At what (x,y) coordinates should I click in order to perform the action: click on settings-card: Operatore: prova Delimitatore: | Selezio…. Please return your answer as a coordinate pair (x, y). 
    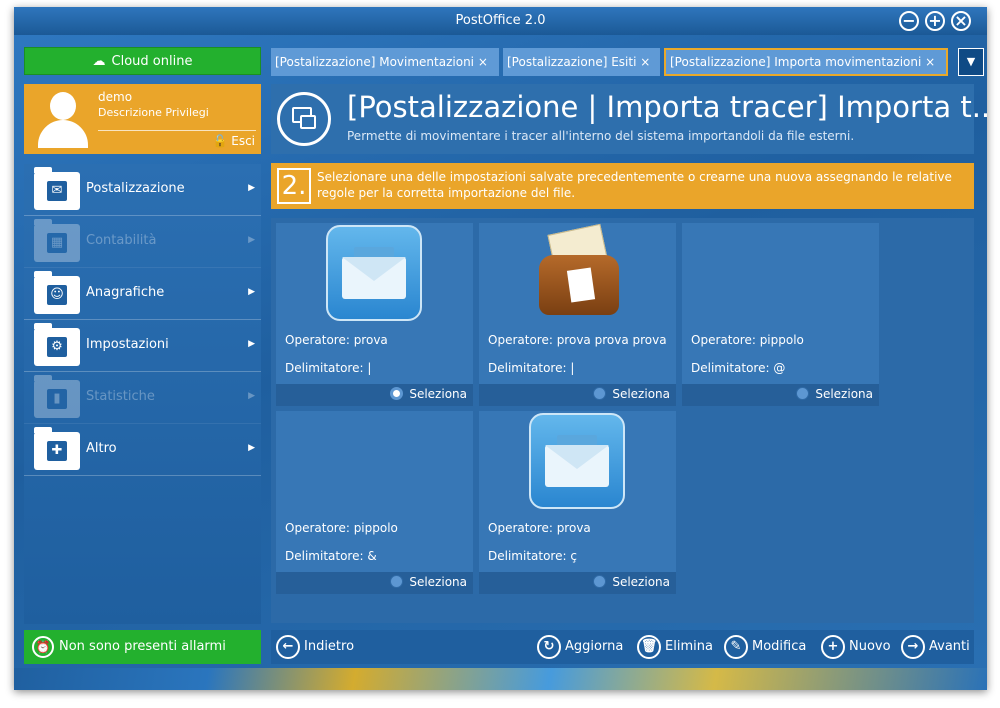
    Looking at the image, I should click on (374, 314).